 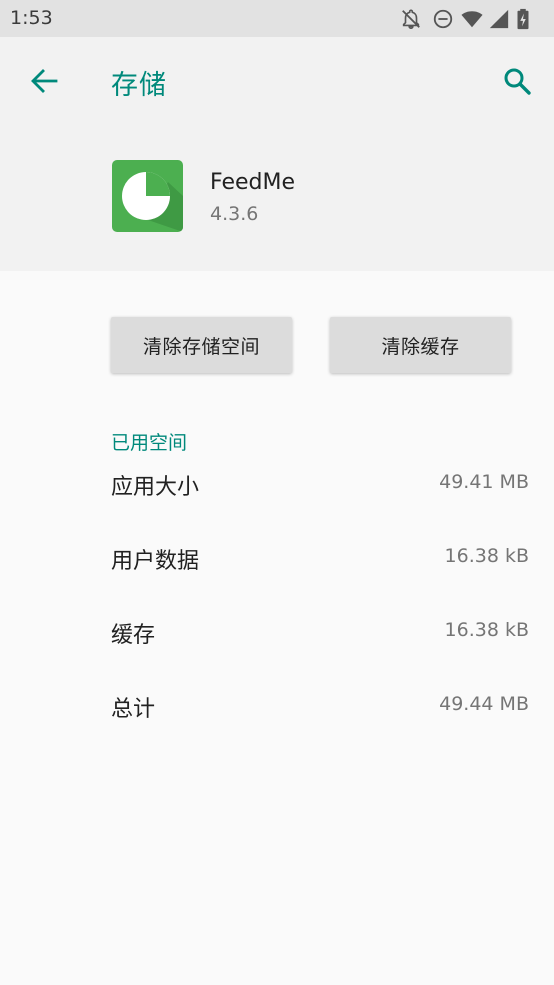 What do you see at coordinates (133, 635) in the screenshot?
I see `storage-row-label: 缓存` at bounding box center [133, 635].